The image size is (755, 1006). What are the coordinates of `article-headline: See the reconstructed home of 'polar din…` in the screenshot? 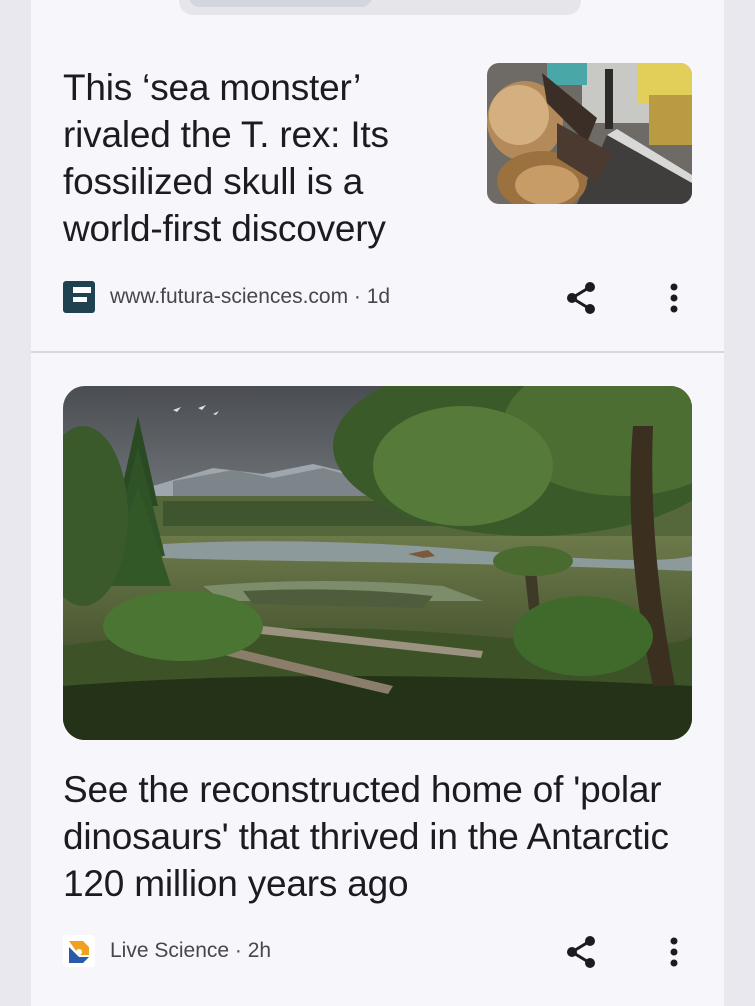 It's located at (383, 836).